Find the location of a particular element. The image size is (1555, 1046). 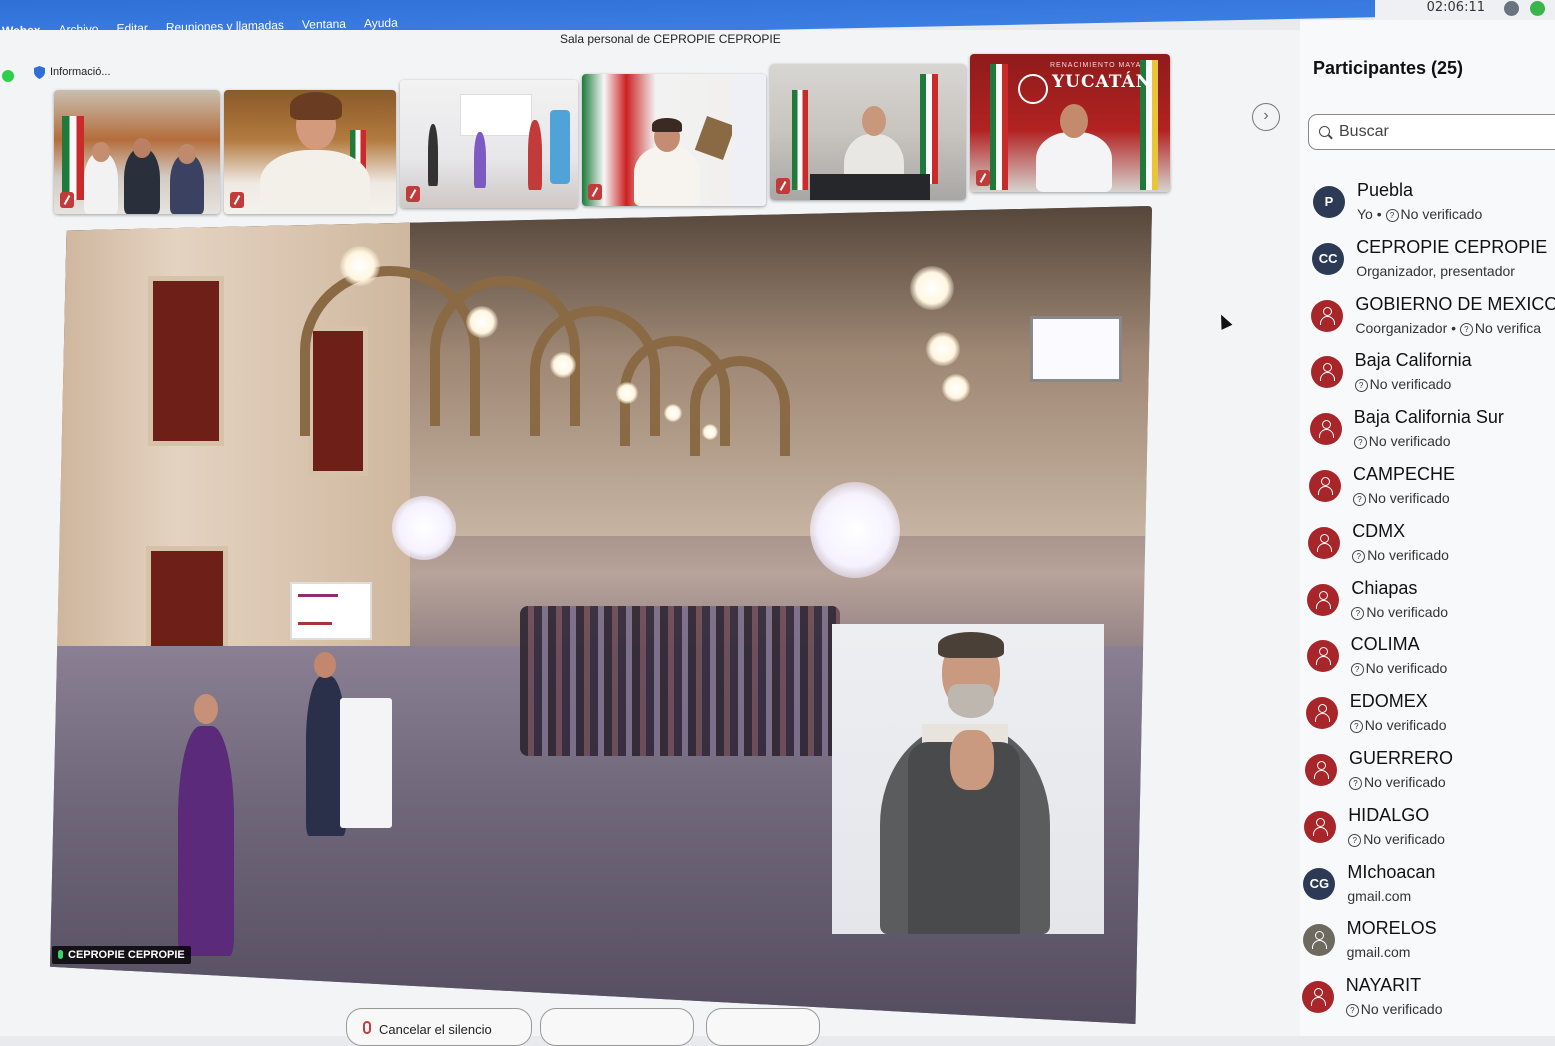

participant-row: GUERRERO? No verificado is located at coordinates (1430, 773).